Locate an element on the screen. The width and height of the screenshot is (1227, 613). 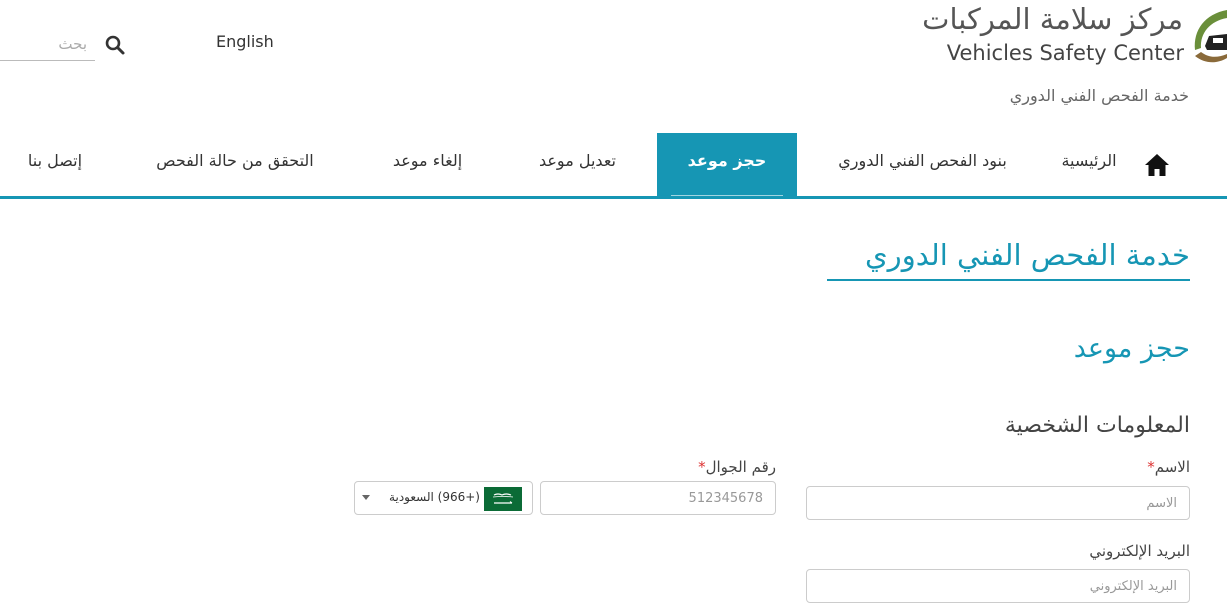
nav-item-home: الرئيسية is located at coordinates (1089, 165).